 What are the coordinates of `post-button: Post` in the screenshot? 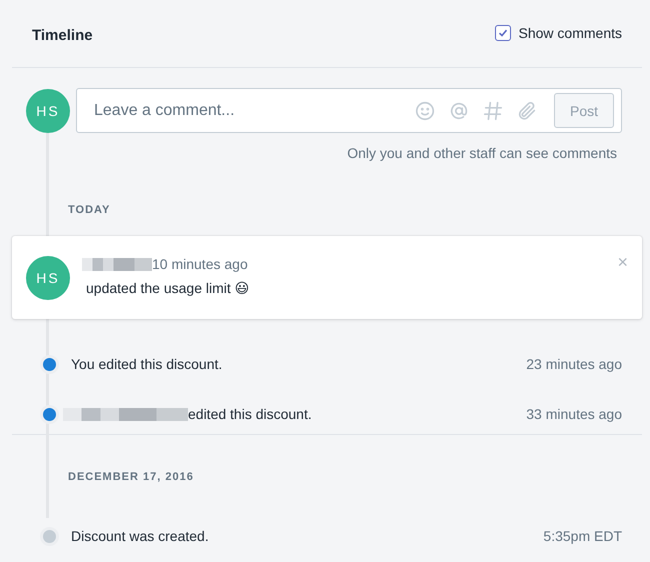 It's located at (584, 110).